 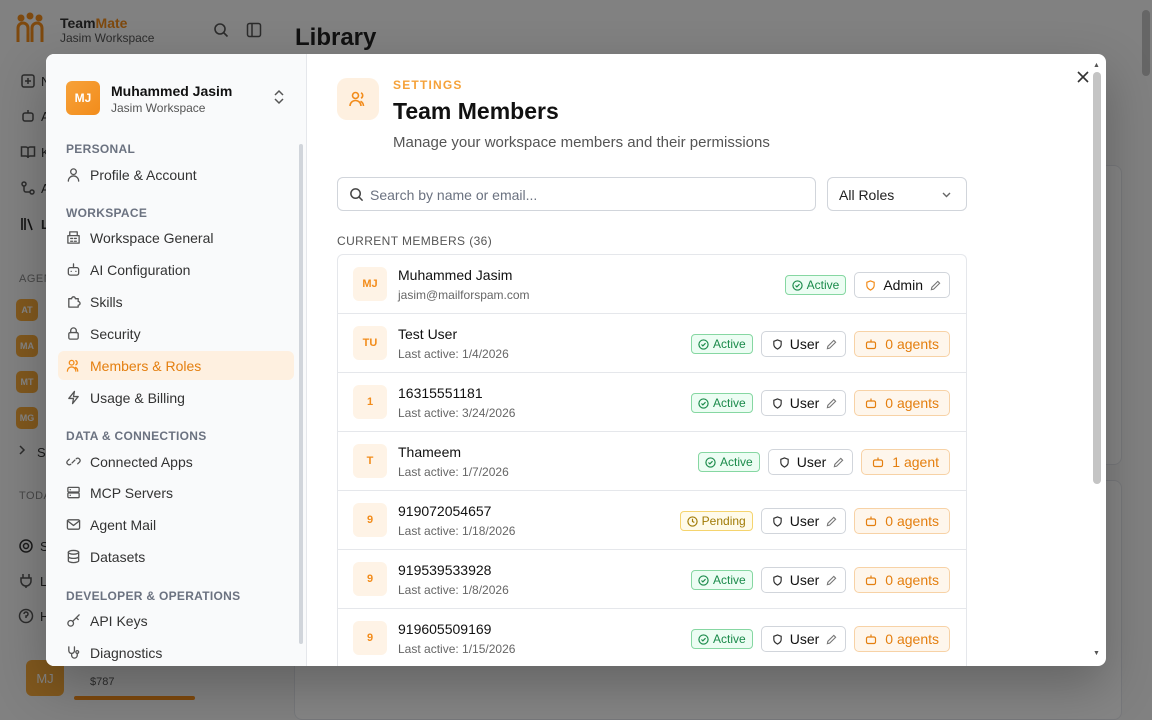 I want to click on role-filter-dropdown: All Roles, so click(x=897, y=194).